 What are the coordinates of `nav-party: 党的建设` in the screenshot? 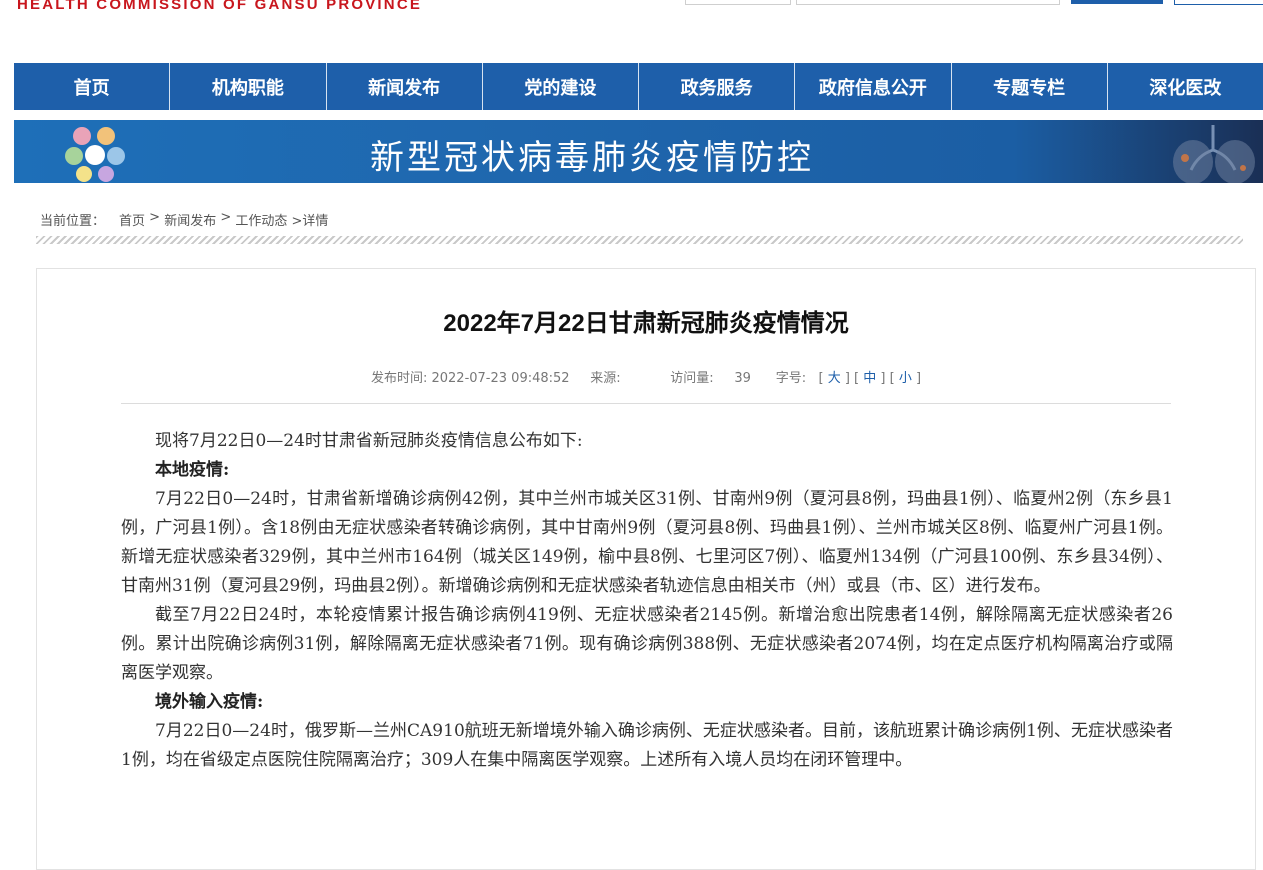 It's located at (561, 86).